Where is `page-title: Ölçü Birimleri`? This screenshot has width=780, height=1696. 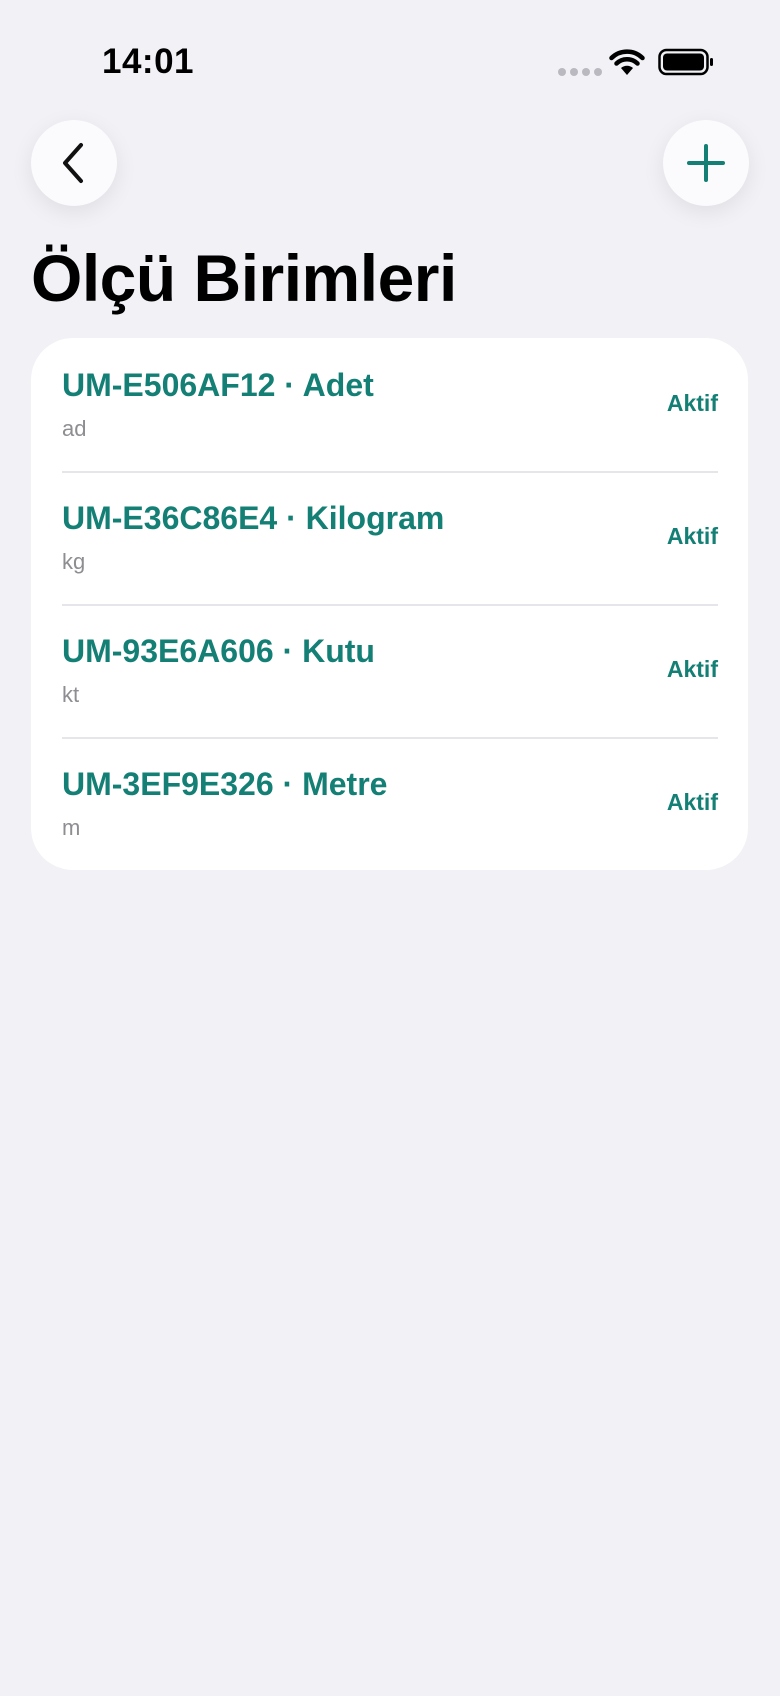 page-title: Ölçü Birimleri is located at coordinates (244, 278).